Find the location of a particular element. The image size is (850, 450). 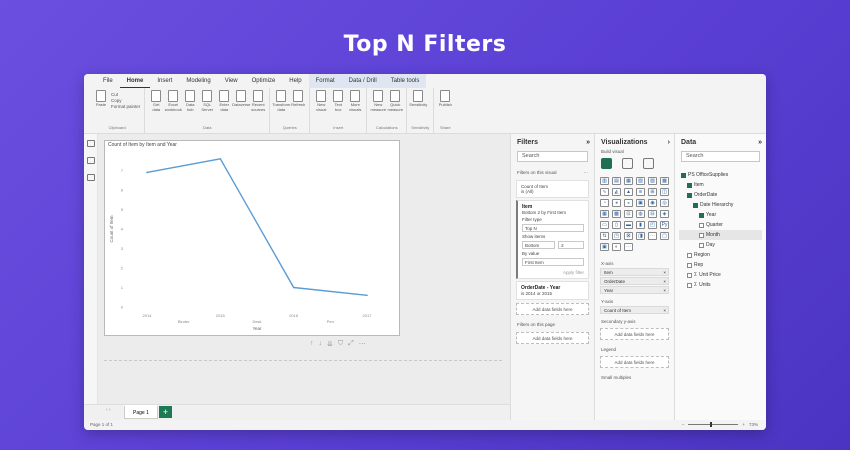

more-visuals-button: More visuals is located at coordinates (355, 107).